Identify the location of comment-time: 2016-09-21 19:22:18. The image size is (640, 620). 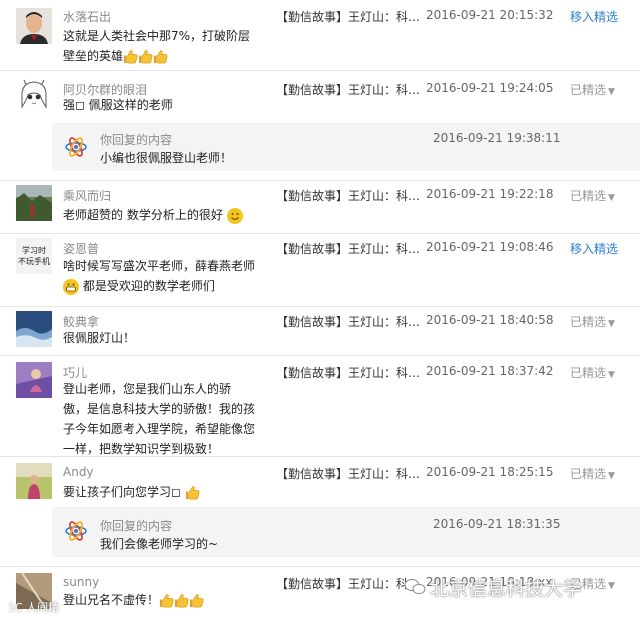
(490, 194).